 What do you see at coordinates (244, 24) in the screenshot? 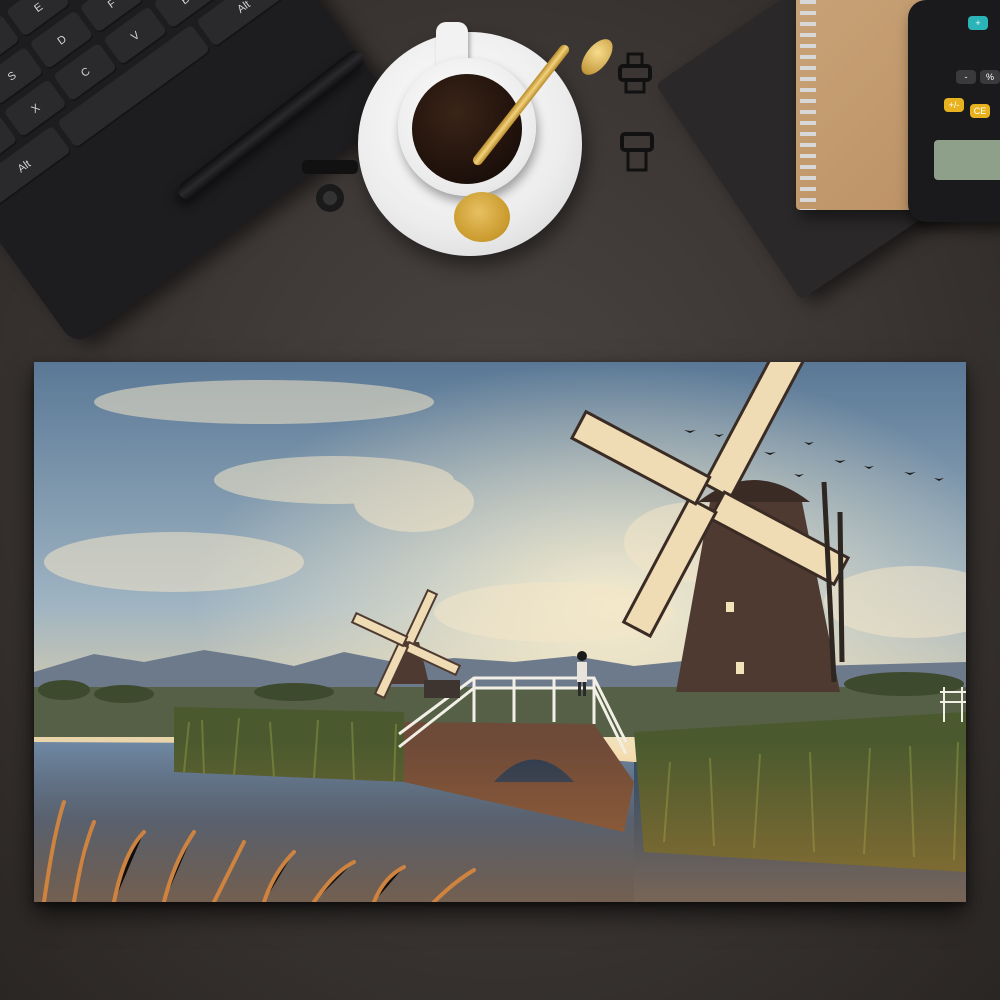
I see `key: Alt` at bounding box center [244, 24].